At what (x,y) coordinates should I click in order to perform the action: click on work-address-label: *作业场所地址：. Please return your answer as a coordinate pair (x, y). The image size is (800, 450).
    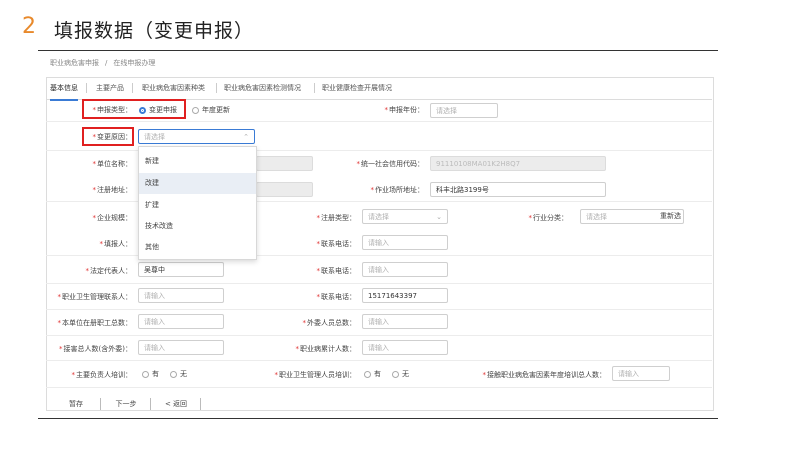
    Looking at the image, I should click on (397, 190).